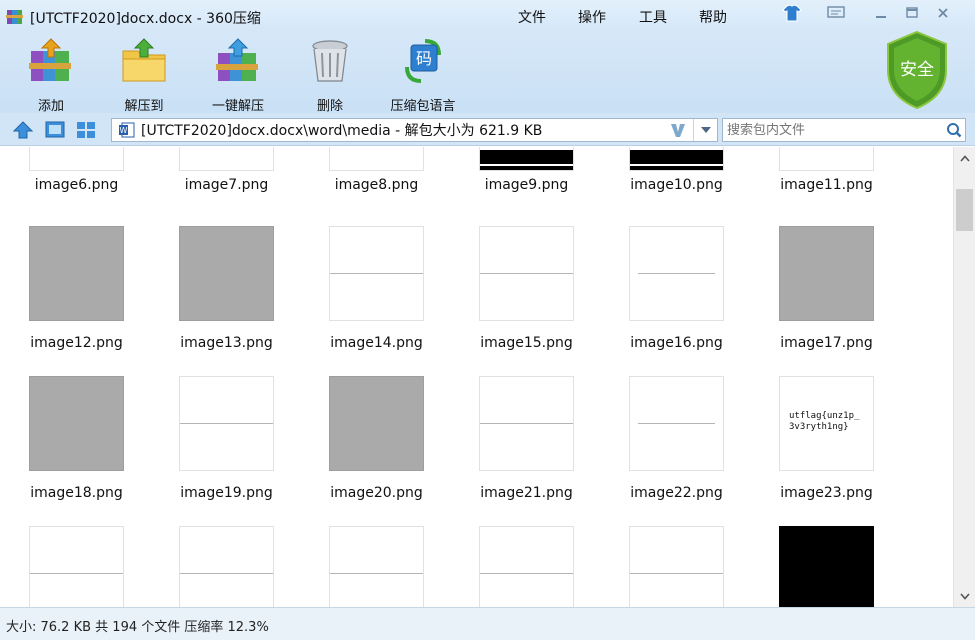 Image resolution: width=975 pixels, height=640 pixels. I want to click on file-item: utflag{unz1p_ 3v3ryth1ng} image23.png, so click(825, 446).